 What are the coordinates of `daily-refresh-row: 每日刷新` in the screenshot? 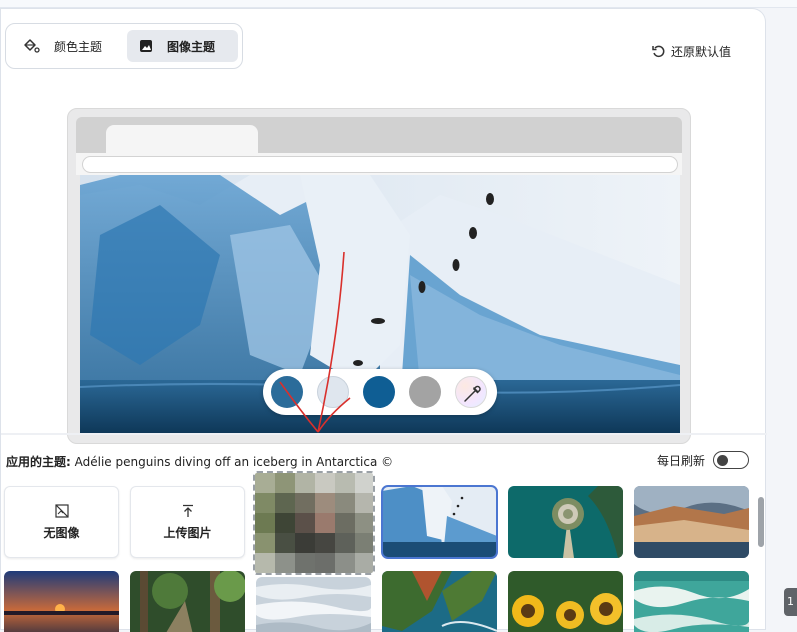 It's located at (703, 460).